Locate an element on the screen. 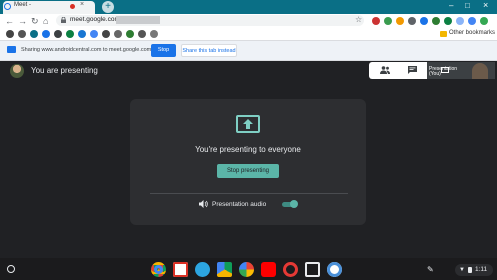  stop-presenting-button: Stop presenting is located at coordinates (248, 171).